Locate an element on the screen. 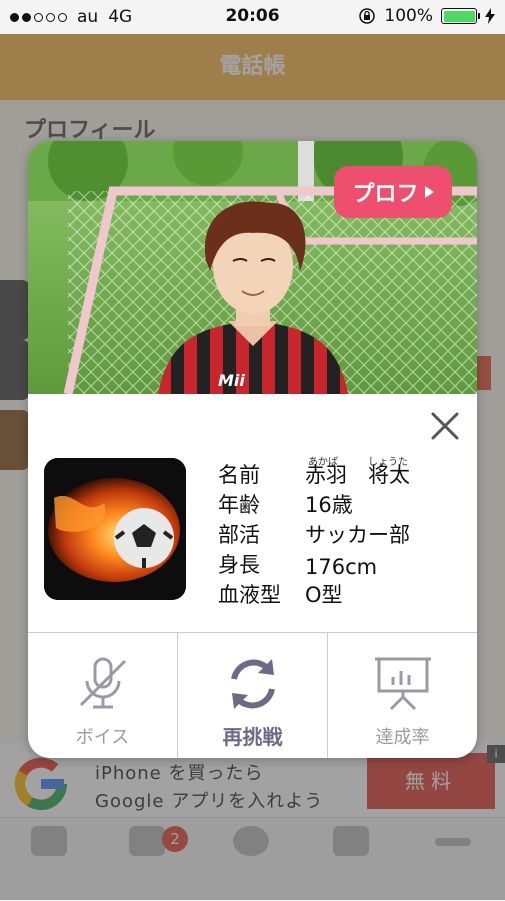  profile-row-name: 名前 赤羽 将太 あかば しょうた is located at coordinates (343, 473).